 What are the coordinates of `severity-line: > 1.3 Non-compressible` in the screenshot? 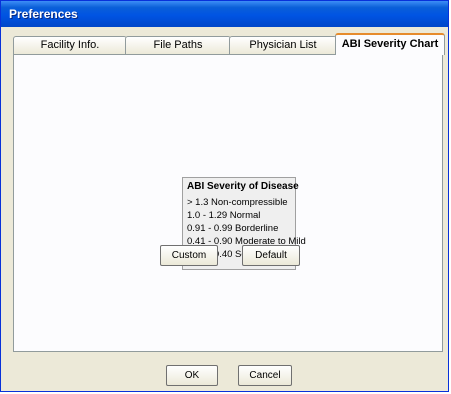 It's located at (237, 202).